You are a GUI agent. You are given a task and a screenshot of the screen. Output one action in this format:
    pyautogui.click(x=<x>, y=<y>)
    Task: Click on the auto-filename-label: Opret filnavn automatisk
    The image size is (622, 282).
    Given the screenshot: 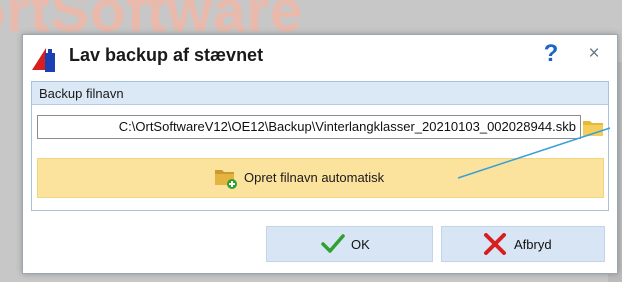 What is the action you would take?
    pyautogui.click(x=314, y=177)
    